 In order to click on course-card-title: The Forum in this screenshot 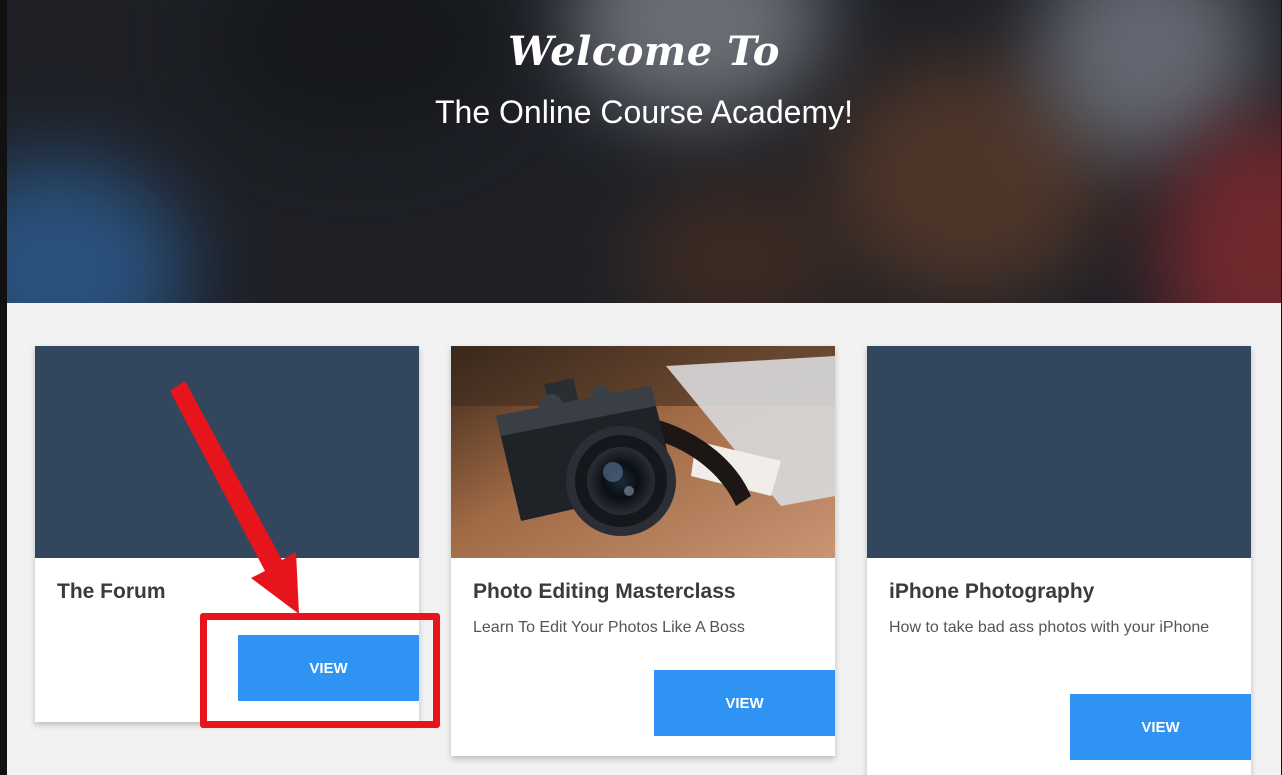, I will do `click(111, 591)`.